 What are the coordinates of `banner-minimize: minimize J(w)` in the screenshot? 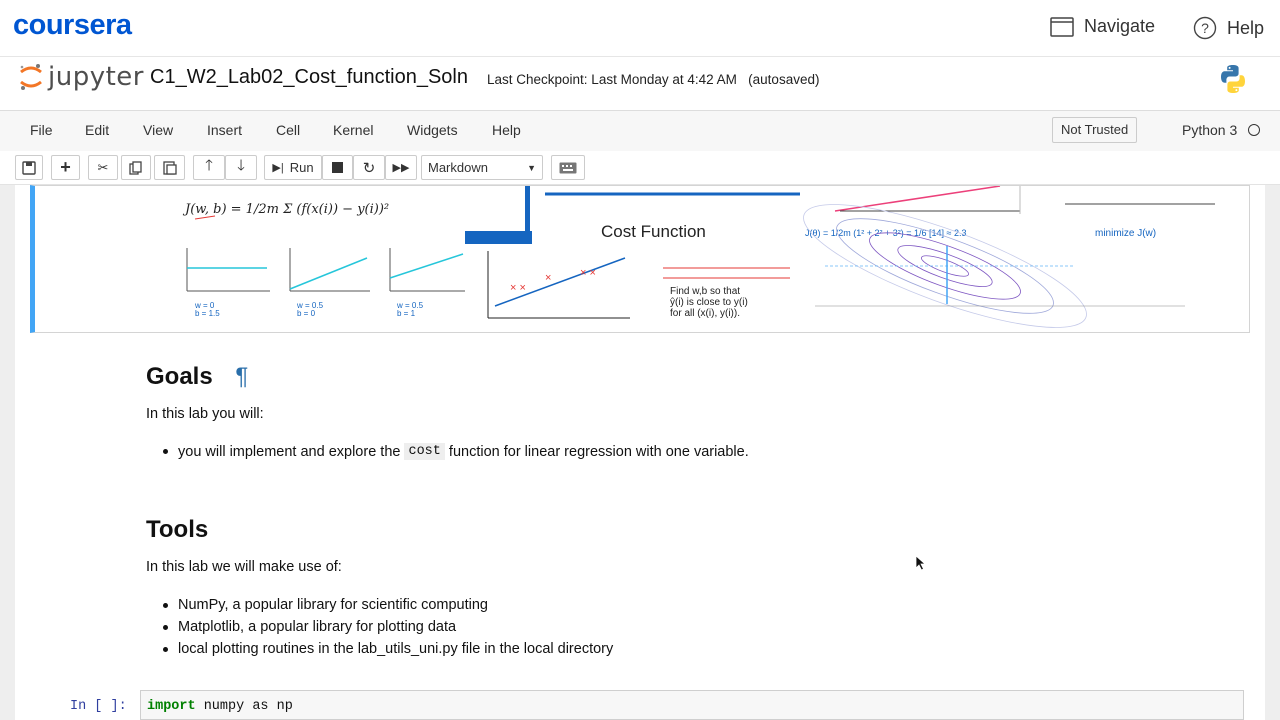 It's located at (1125, 233).